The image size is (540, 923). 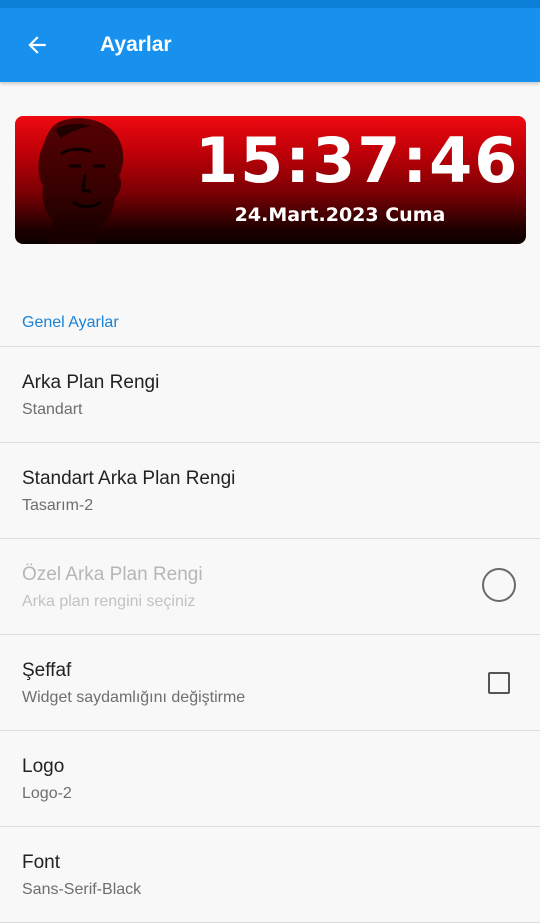 I want to click on pref-transparent: Şeffaf Widget saydamlığını değiştirme, so click(x=270, y=683).